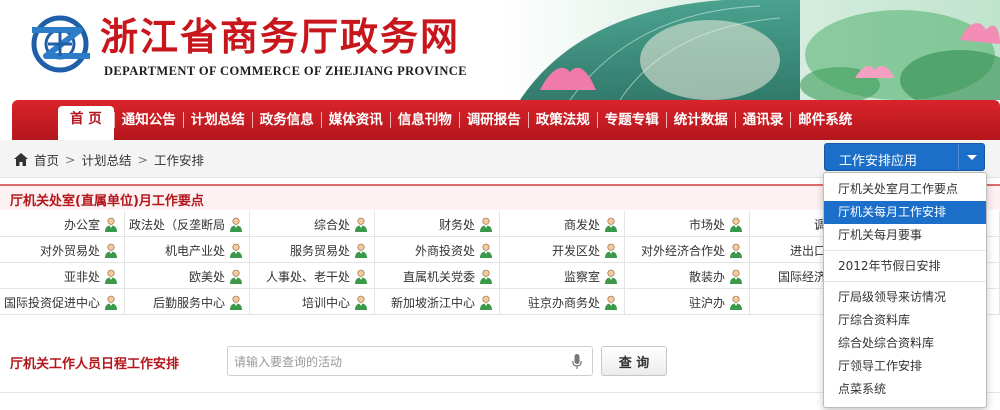 The image size is (1000, 410). Describe the element at coordinates (905, 297) in the screenshot. I see `dropdown-menu-item: 厅局级领导来访情况` at that location.